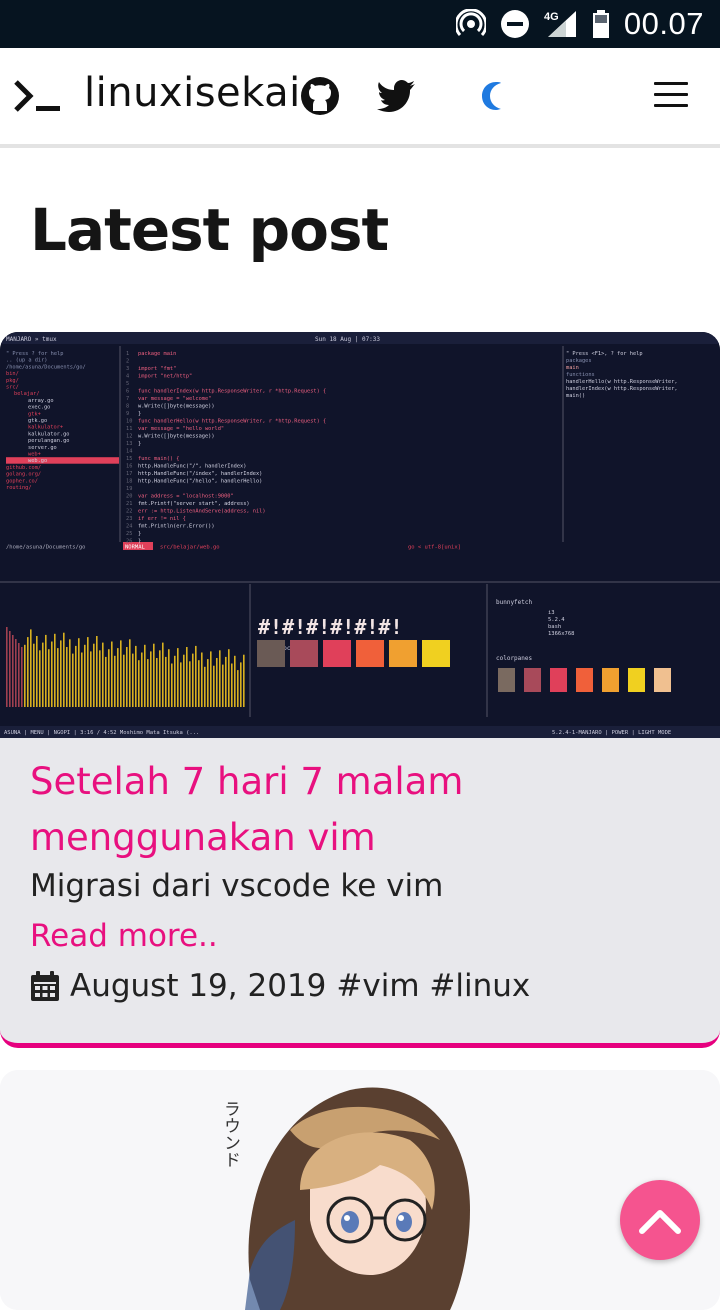 This screenshot has width=720, height=1310. Describe the element at coordinates (556, 620) in the screenshot. I see `bunnyfetch-value: 5.2.4` at that location.